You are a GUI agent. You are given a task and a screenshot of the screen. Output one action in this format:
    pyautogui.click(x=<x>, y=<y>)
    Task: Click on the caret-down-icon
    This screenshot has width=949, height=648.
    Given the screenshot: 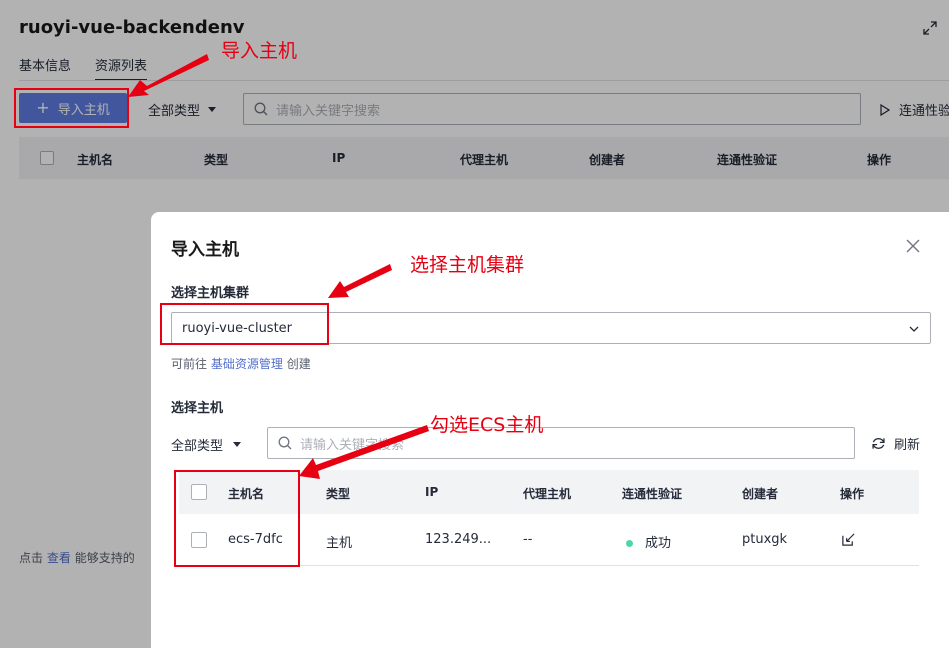 What is the action you would take?
    pyautogui.click(x=237, y=444)
    